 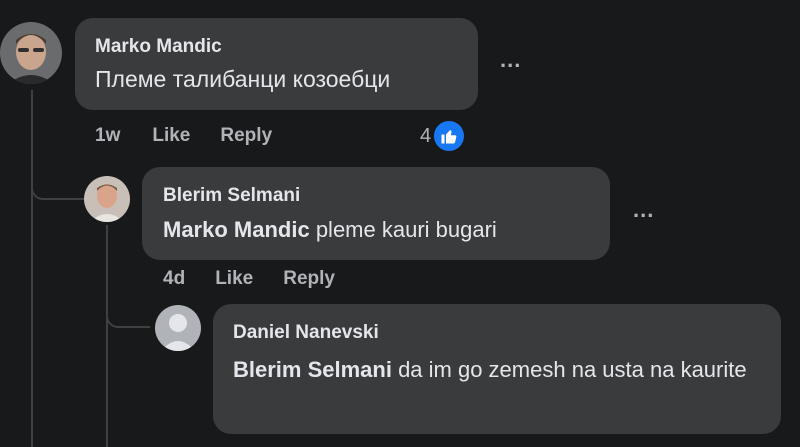 I want to click on comment-bubble-1: Marko Mandic Племе талибанци козоебци, so click(x=276, y=64).